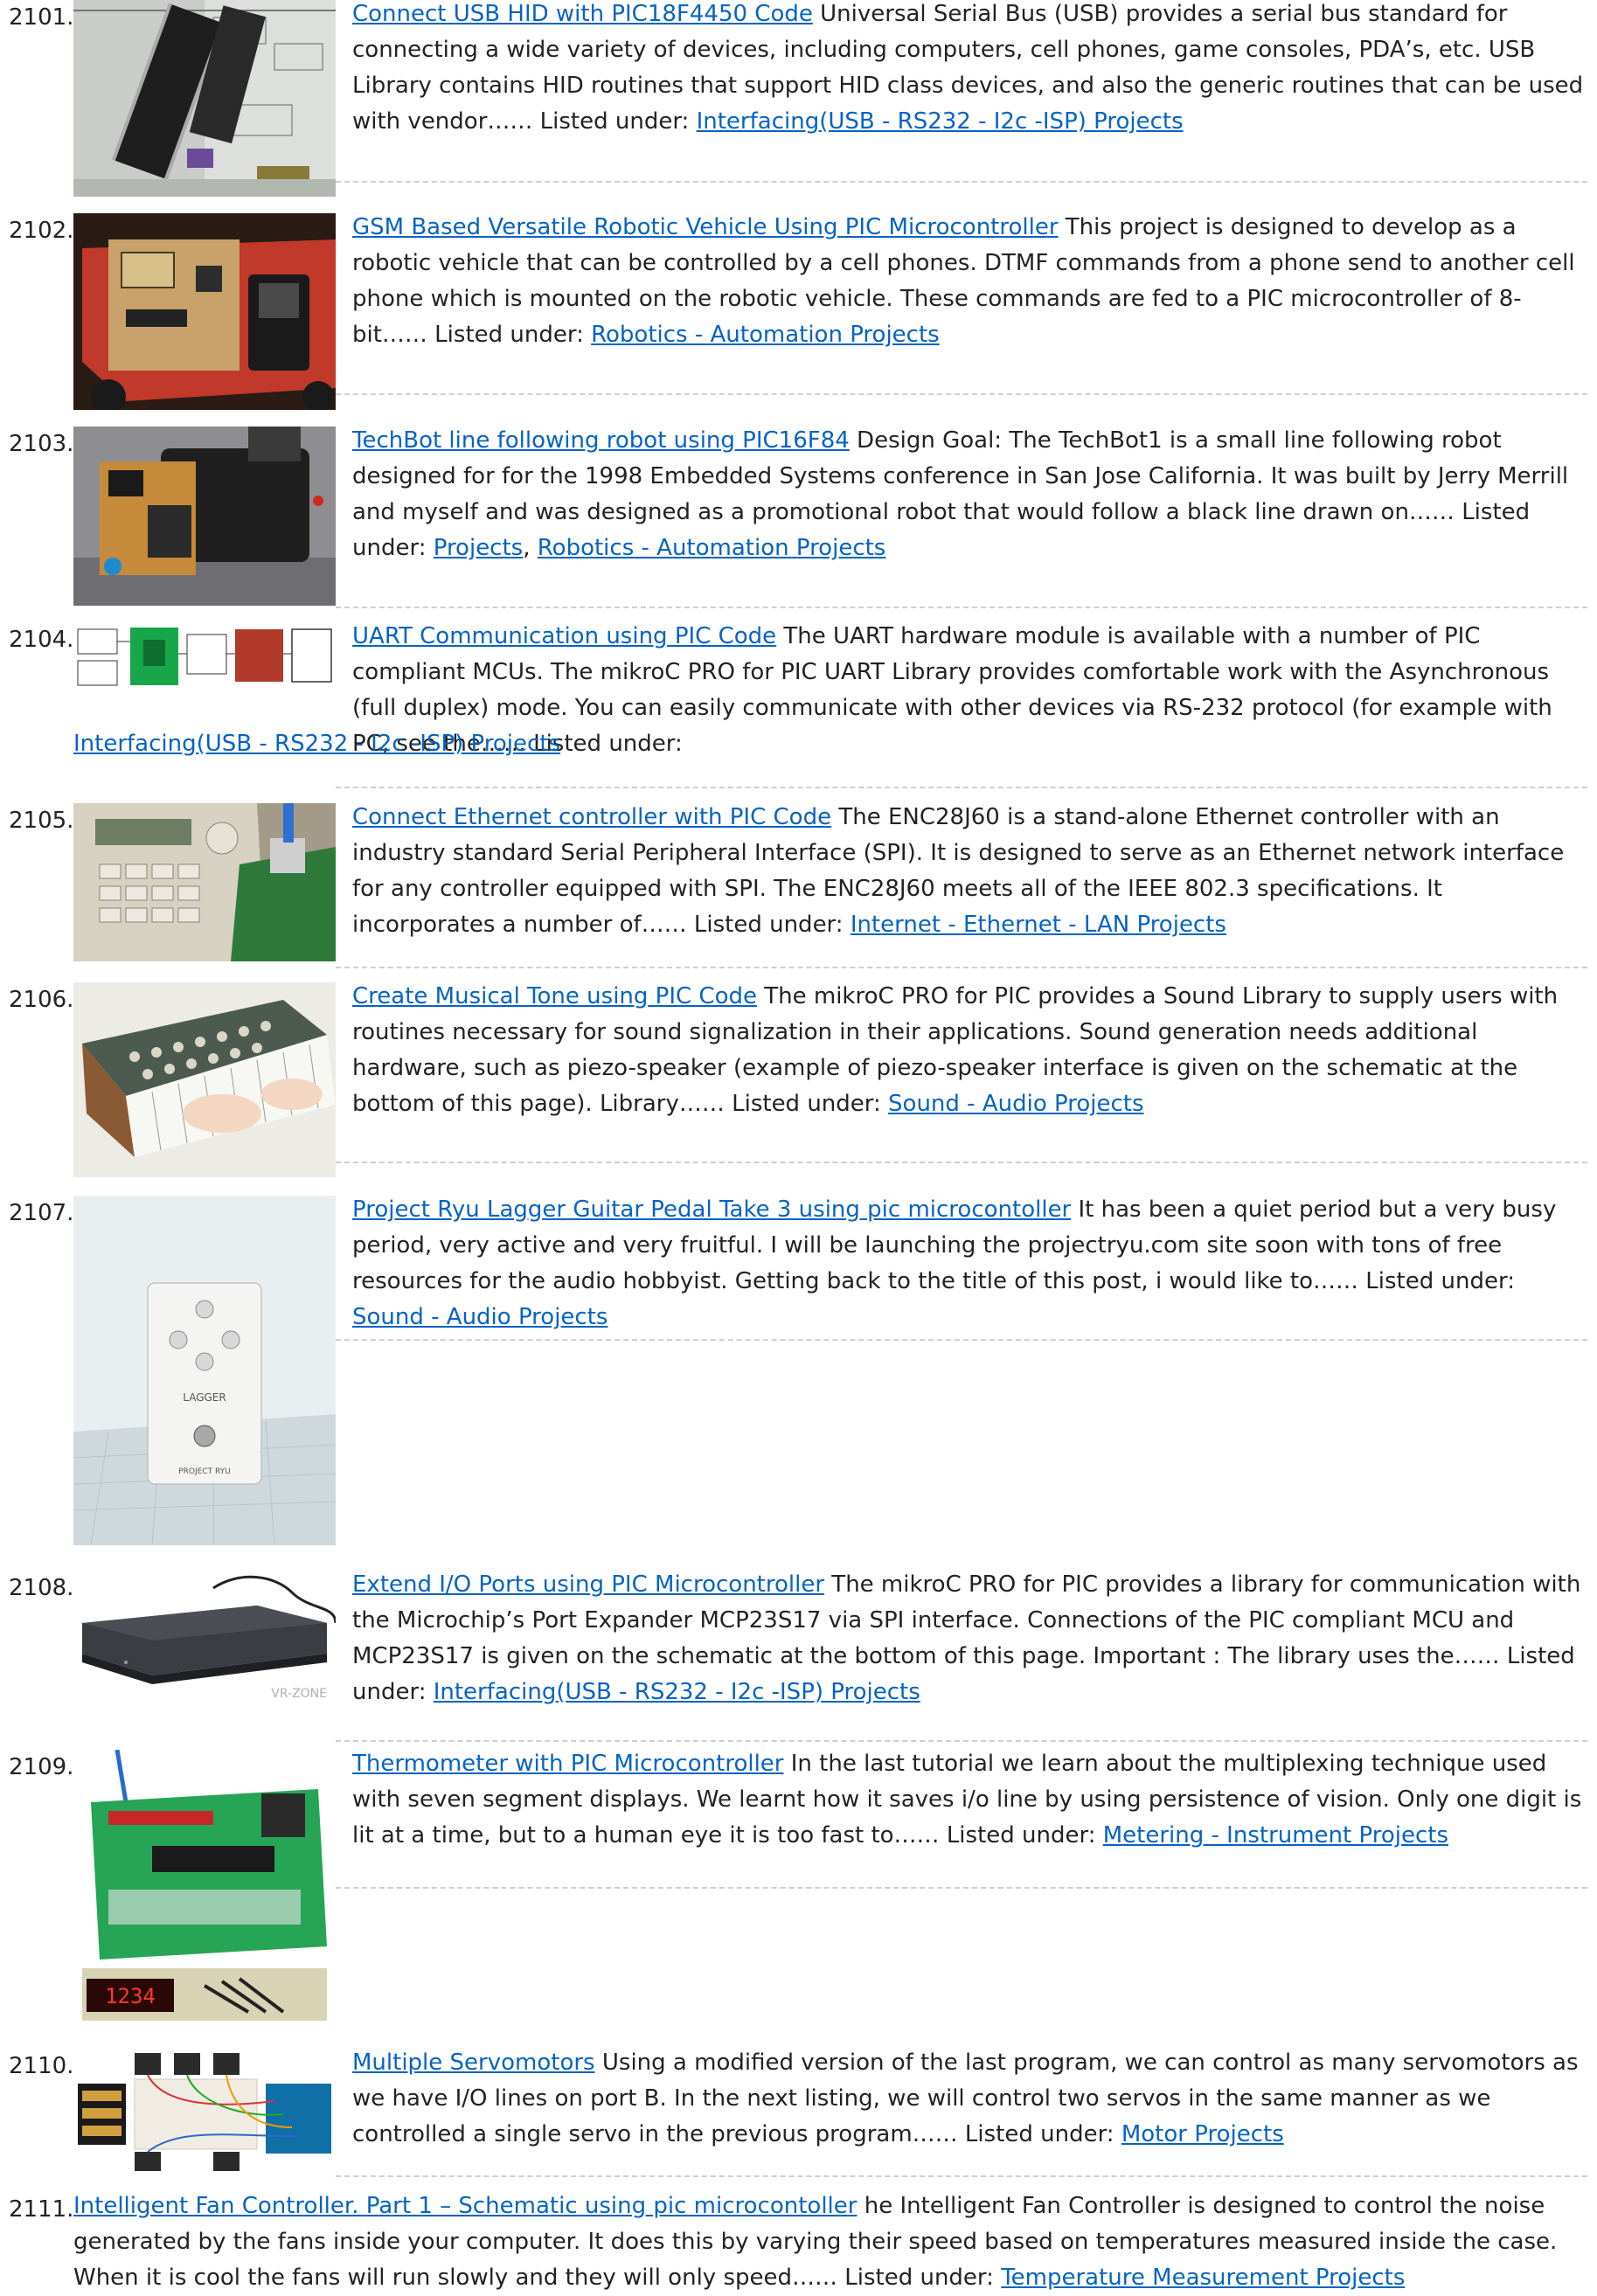 This screenshot has height=2296, width=1597. What do you see at coordinates (41, 640) in the screenshot?
I see `item-number: 2104.` at bounding box center [41, 640].